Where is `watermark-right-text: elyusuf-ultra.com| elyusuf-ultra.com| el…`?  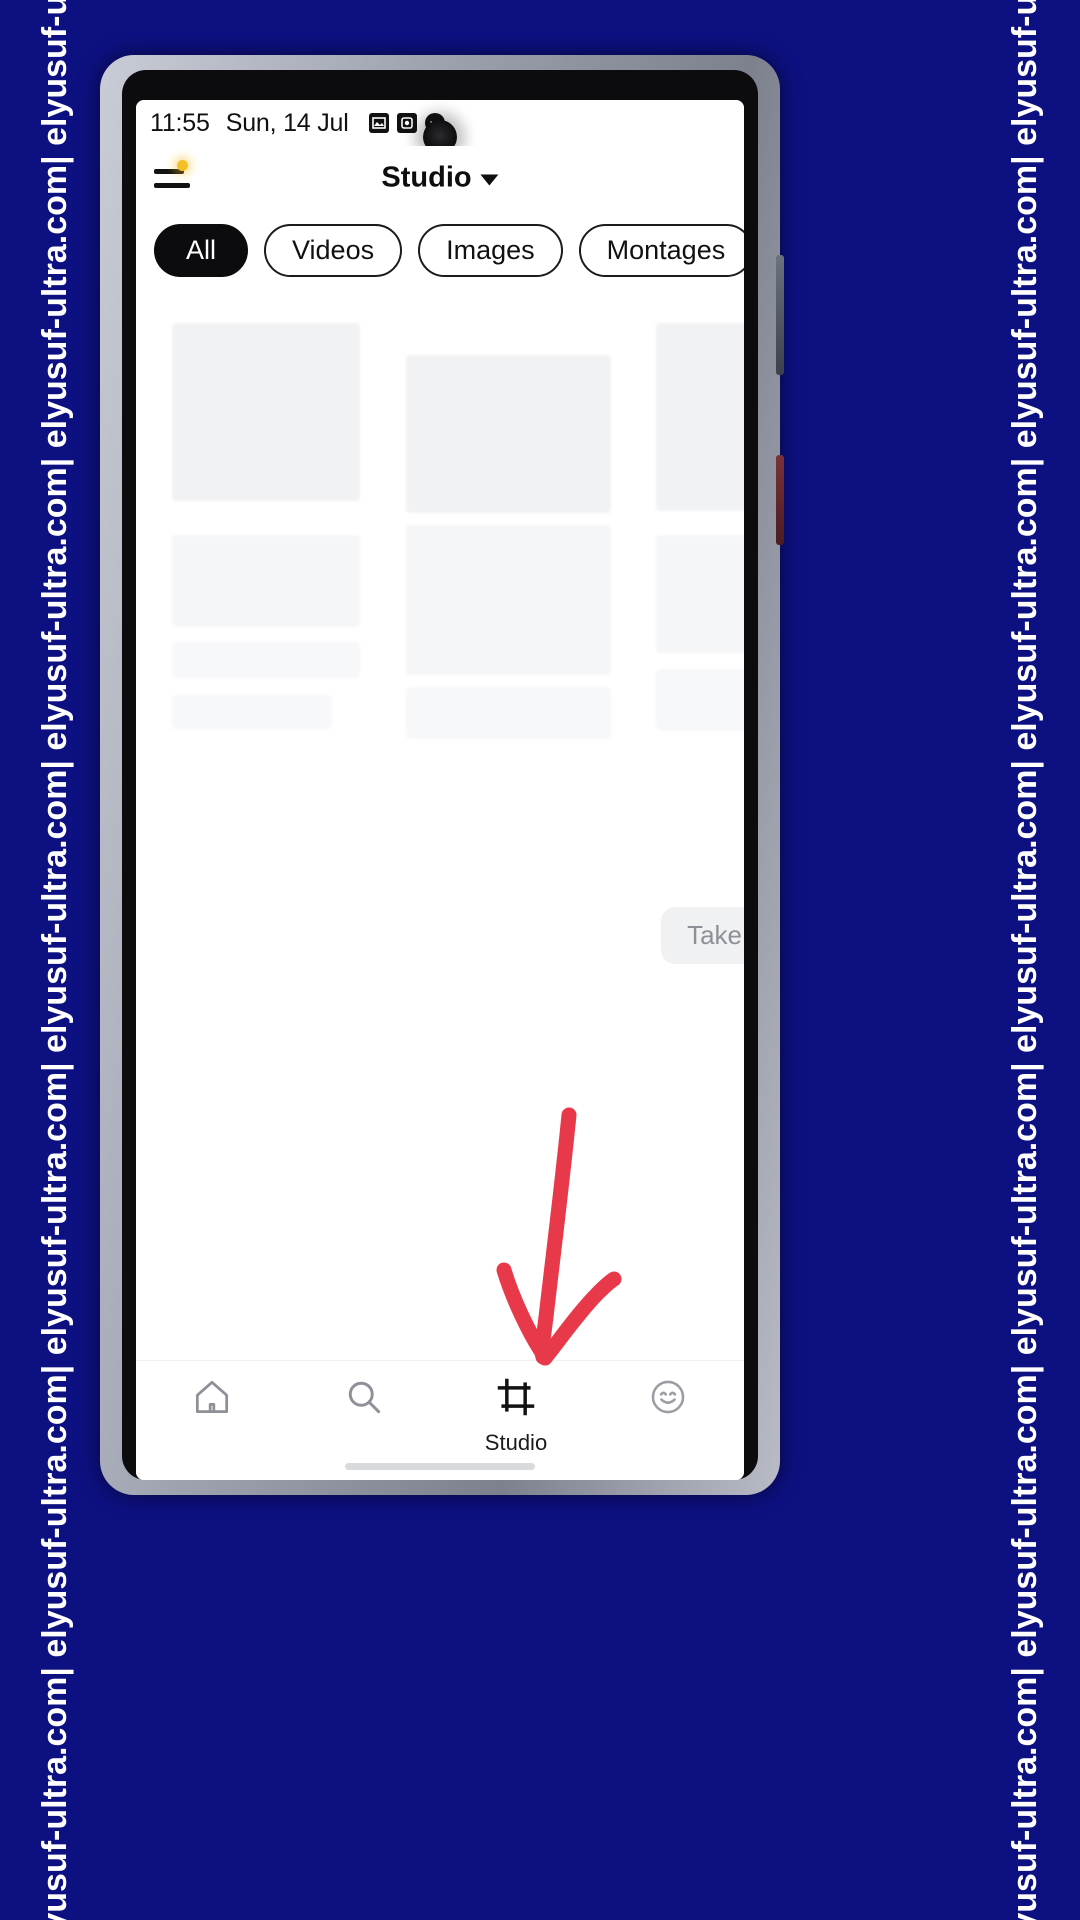 watermark-right-text: elyusuf-ultra.com| elyusuf-ultra.com| el… is located at coordinates (1025, 960).